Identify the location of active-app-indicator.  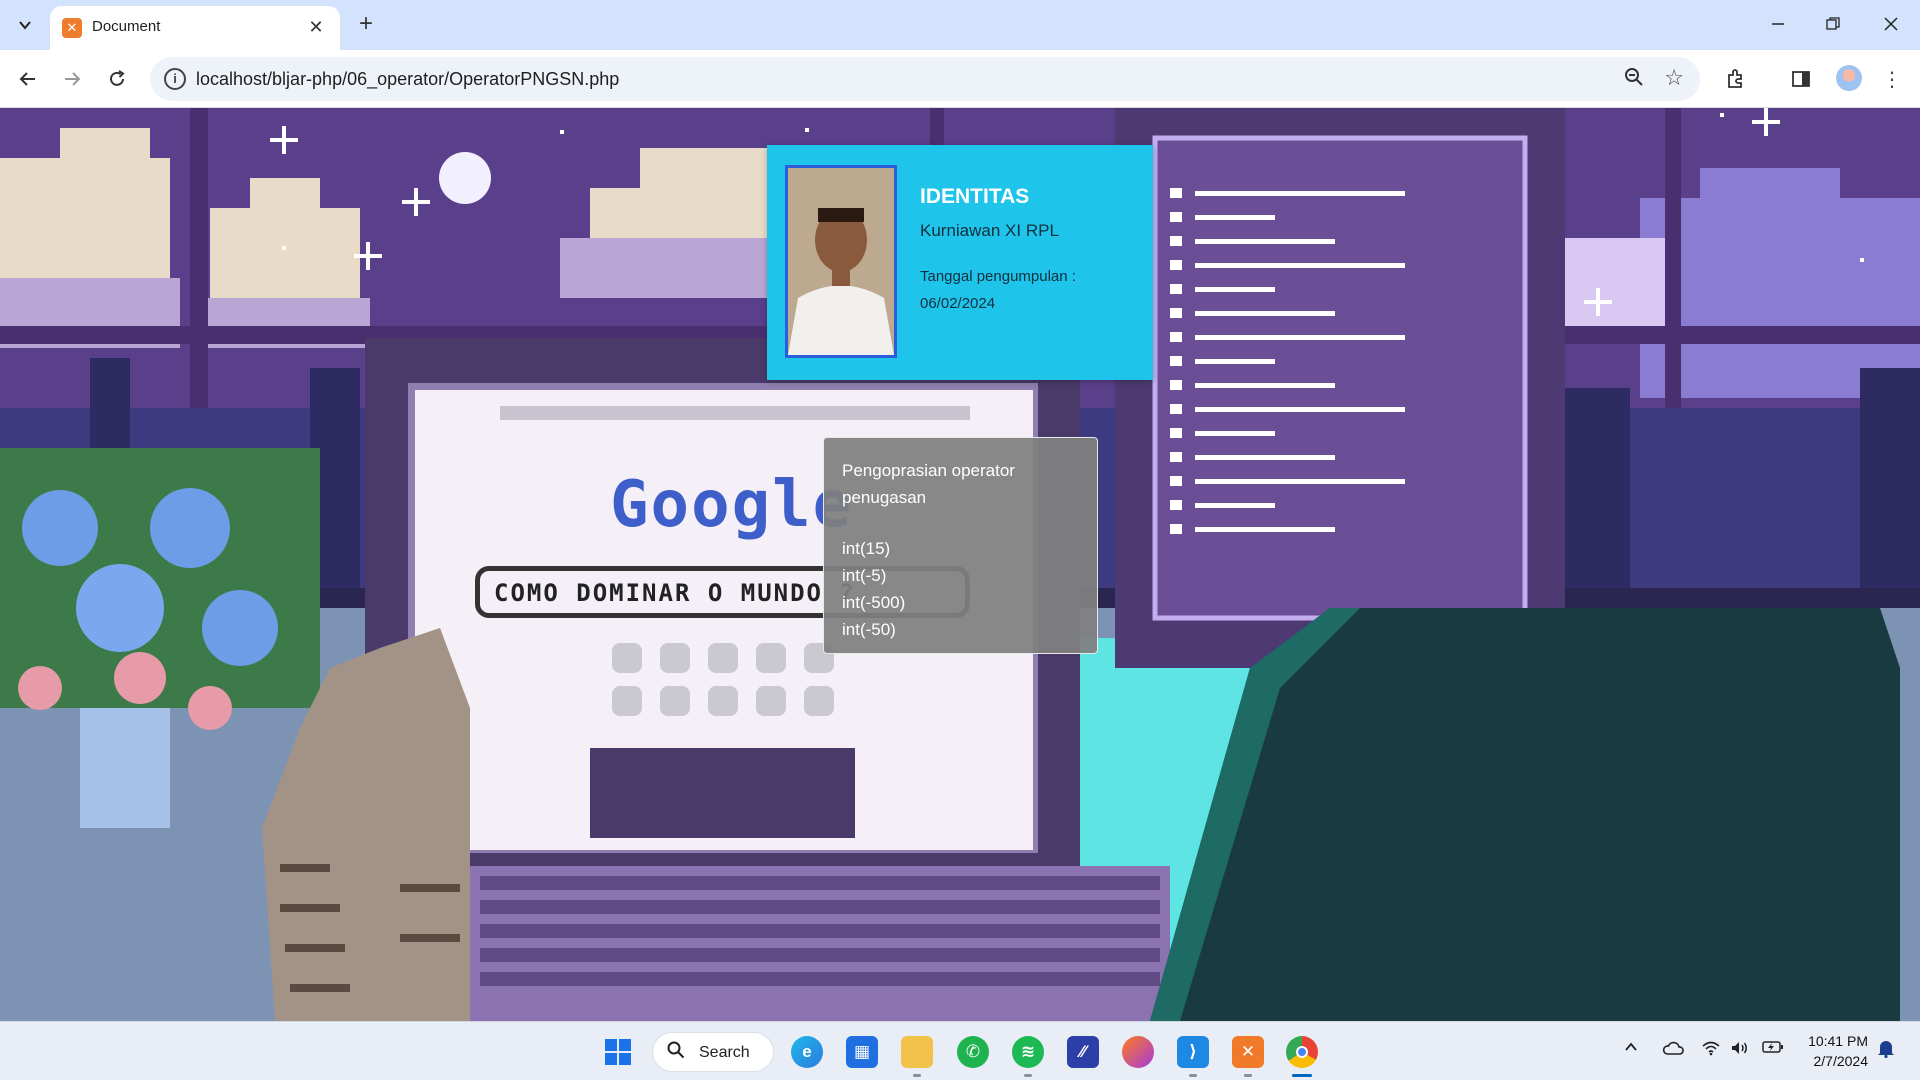
(1302, 1075).